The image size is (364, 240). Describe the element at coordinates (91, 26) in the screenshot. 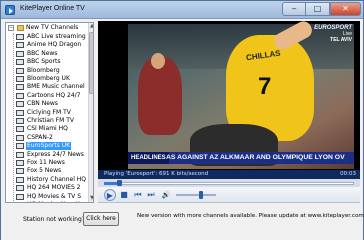

I see `scroll-up-icon: ▲` at that location.